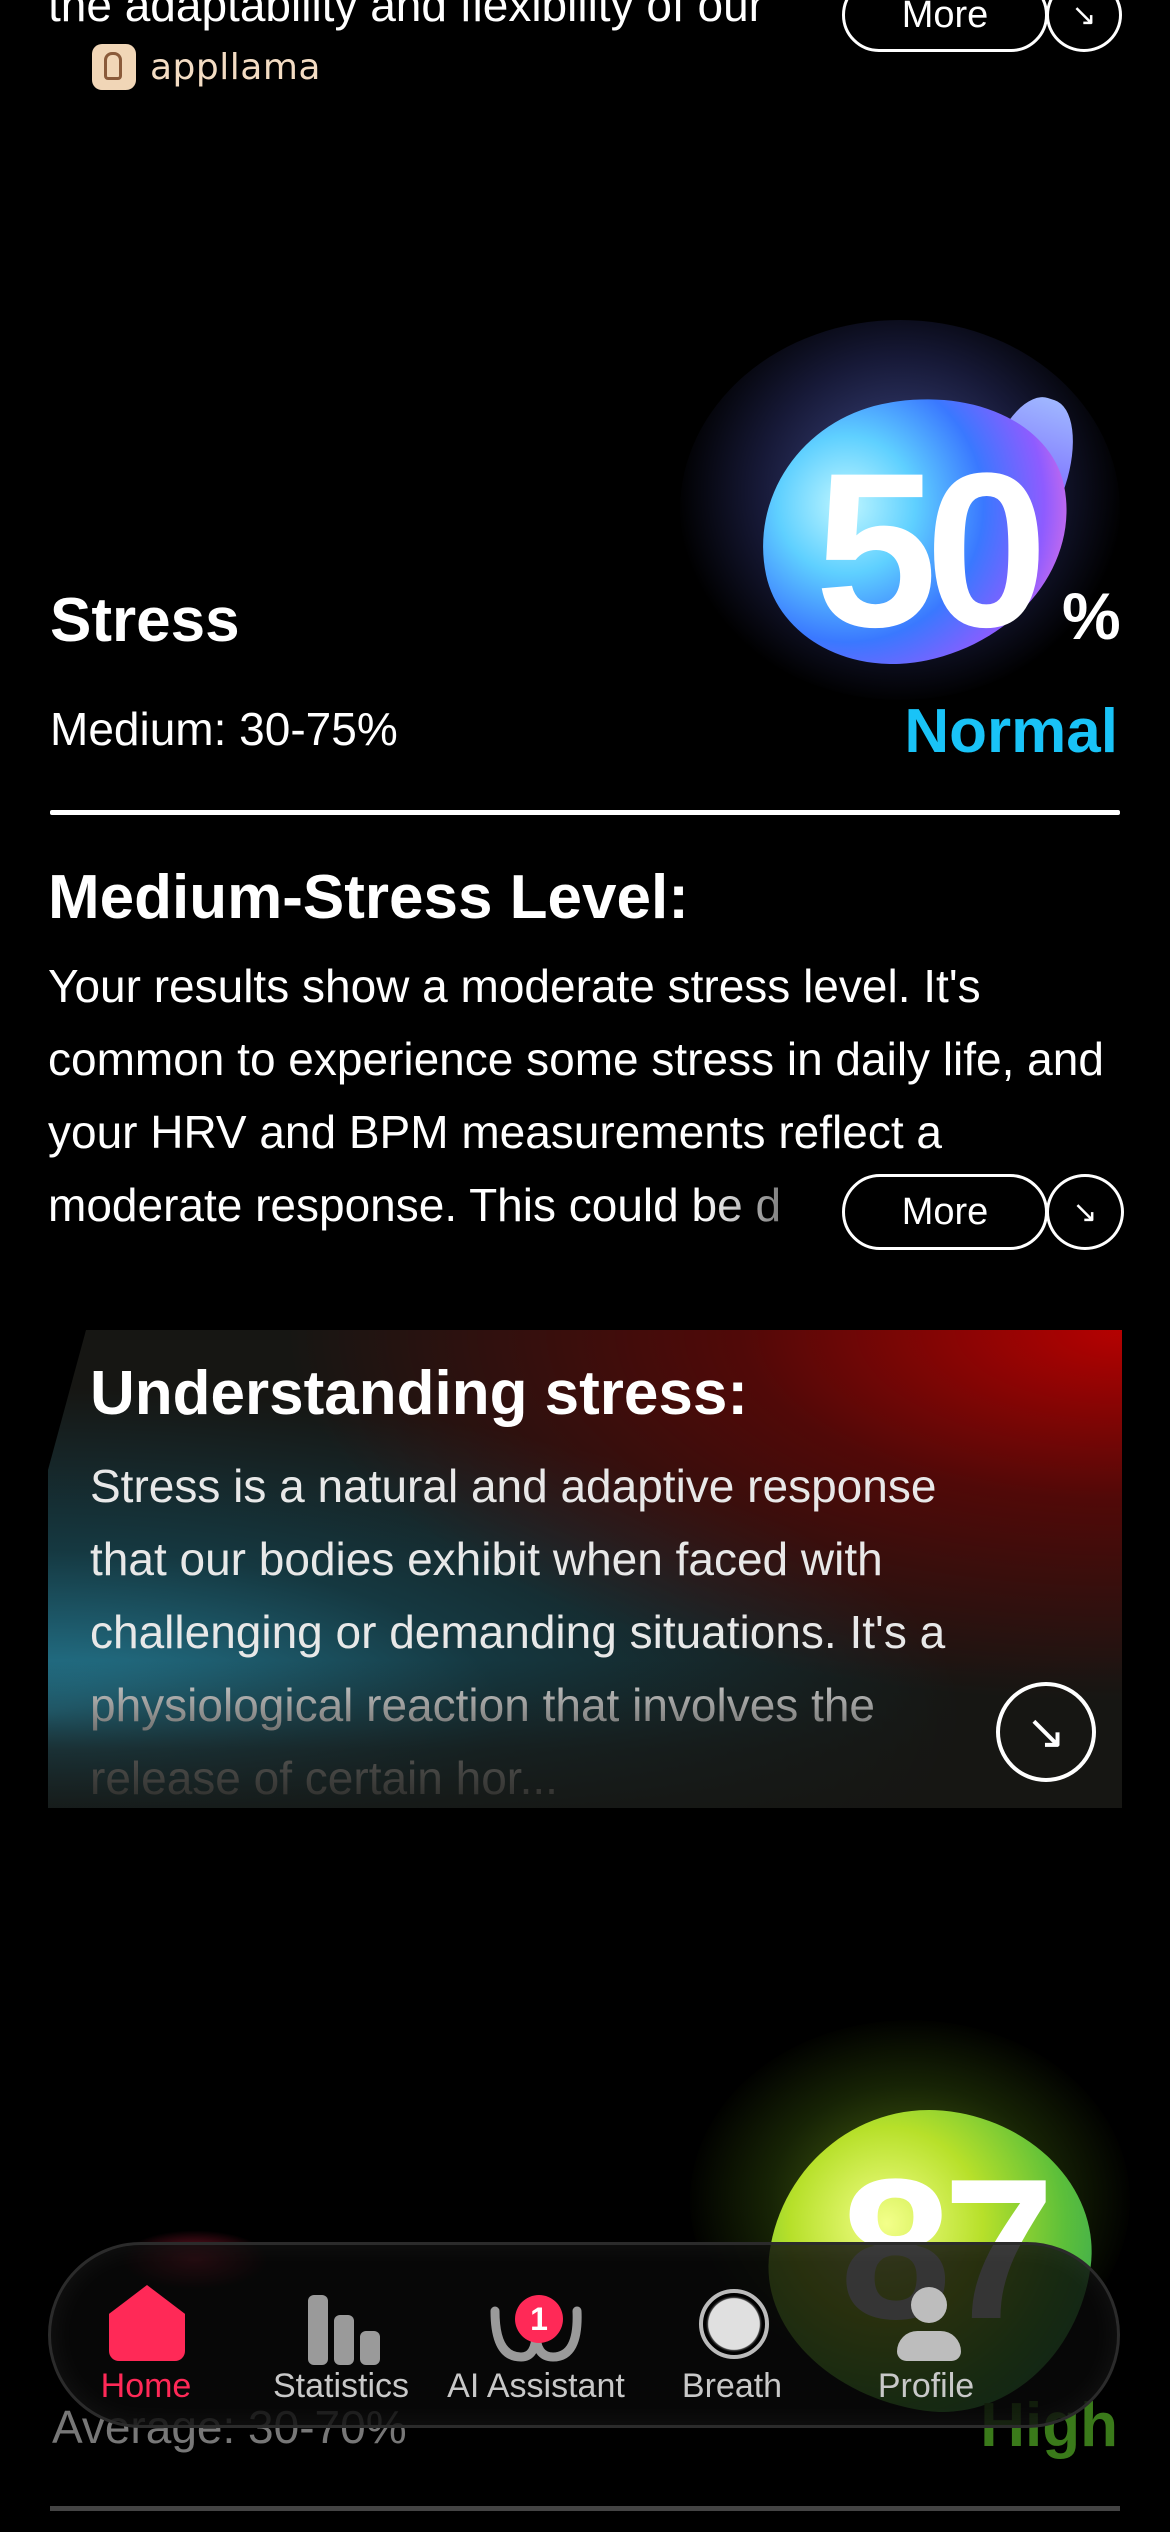 Image resolution: width=1170 pixels, height=2532 pixels. What do you see at coordinates (780, 1205) in the screenshot?
I see `text-fade` at bounding box center [780, 1205].